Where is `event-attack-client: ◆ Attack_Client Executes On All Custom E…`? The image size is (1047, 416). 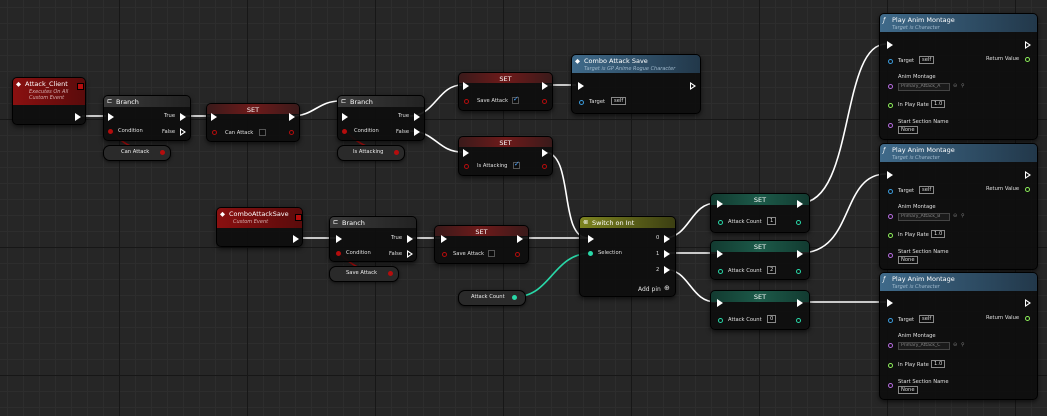 event-attack-client: ◆ Attack_Client Executes On All Custom E… is located at coordinates (49, 101).